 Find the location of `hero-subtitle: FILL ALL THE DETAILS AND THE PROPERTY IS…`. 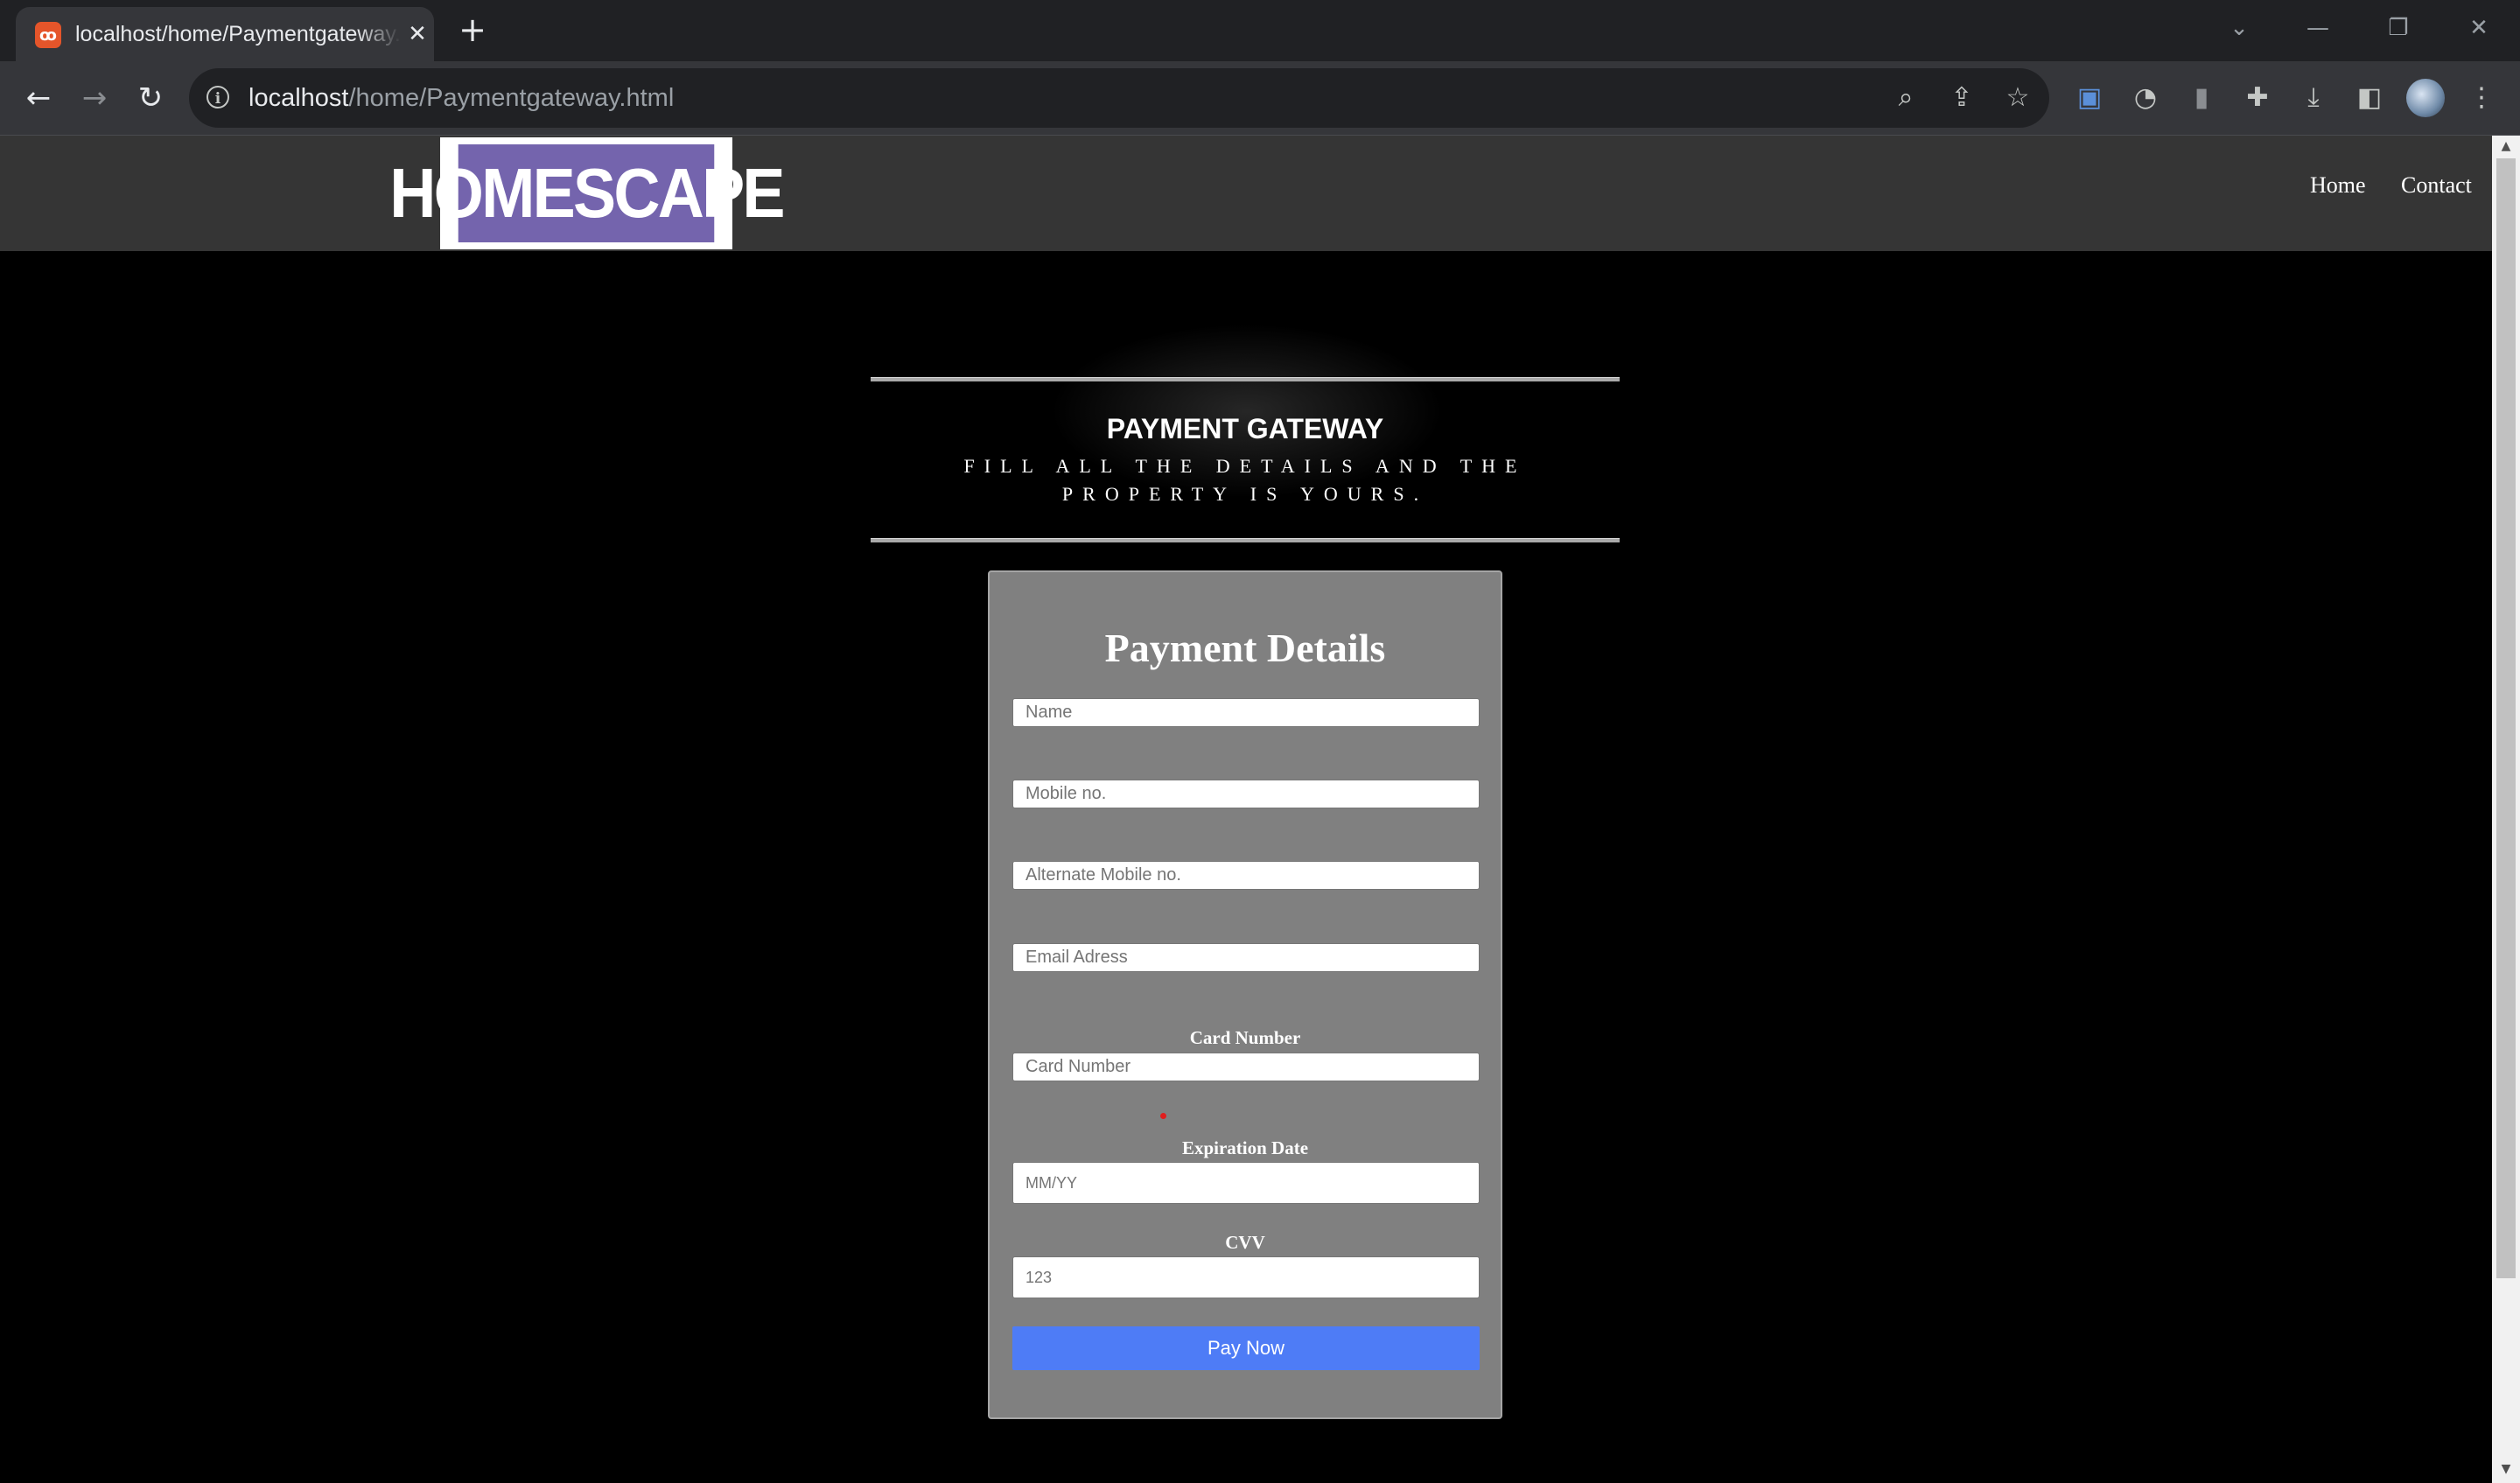

hero-subtitle: FILL ALL THE DETAILS AND THE PROPERTY IS… is located at coordinates (1245, 480).